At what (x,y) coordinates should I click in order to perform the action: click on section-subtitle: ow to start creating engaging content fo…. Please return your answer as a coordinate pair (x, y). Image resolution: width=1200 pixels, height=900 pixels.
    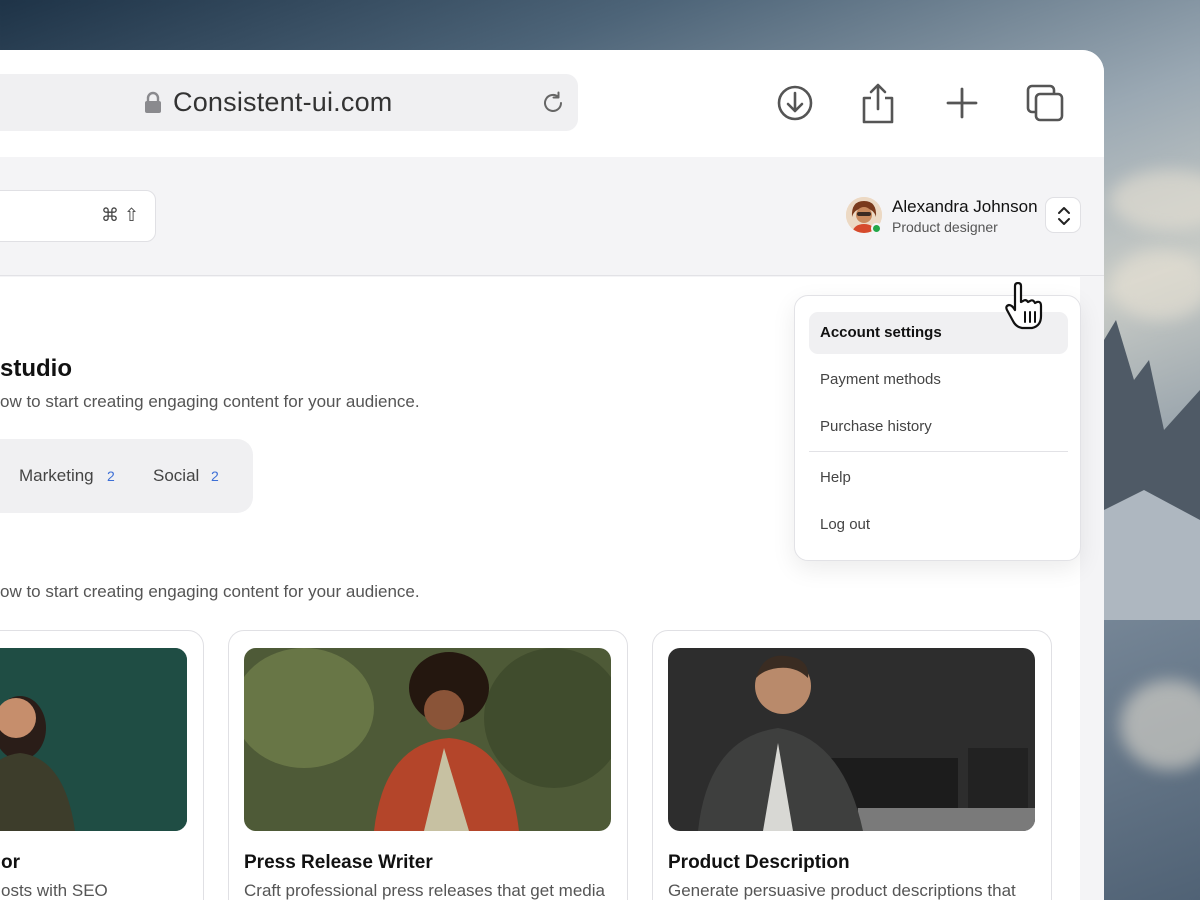
    Looking at the image, I should click on (210, 591).